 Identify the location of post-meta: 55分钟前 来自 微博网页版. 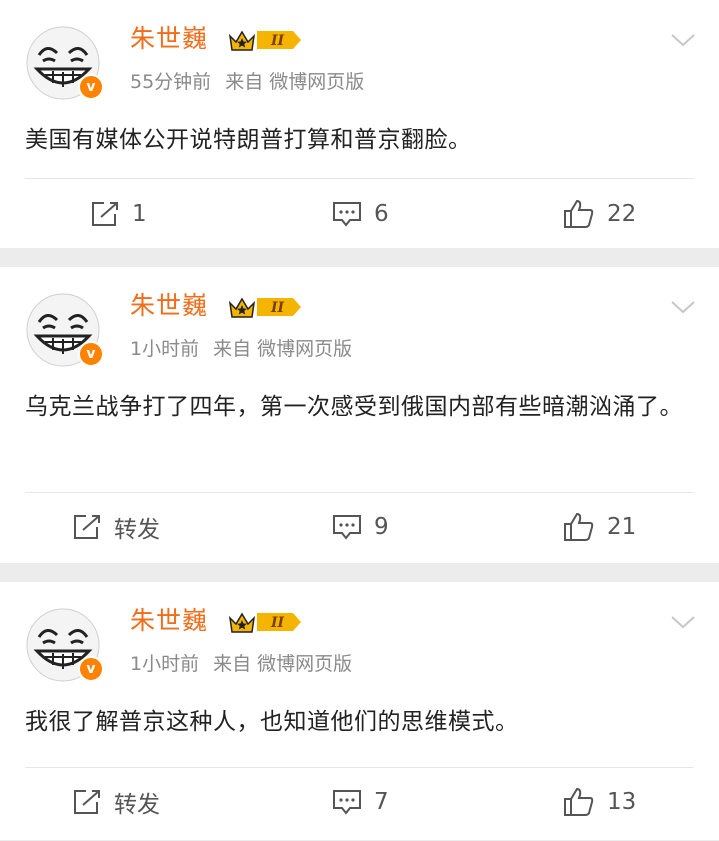
(247, 82).